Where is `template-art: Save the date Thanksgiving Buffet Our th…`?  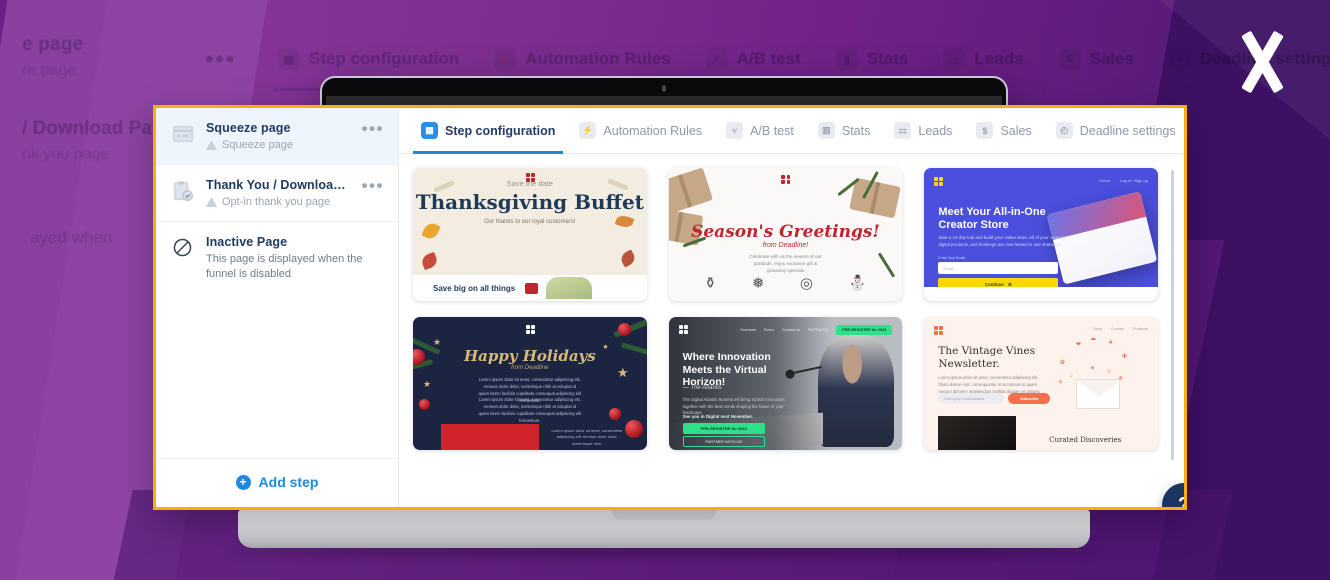 template-art: Save the date Thanksgiving Buffet Our th… is located at coordinates (530, 221).